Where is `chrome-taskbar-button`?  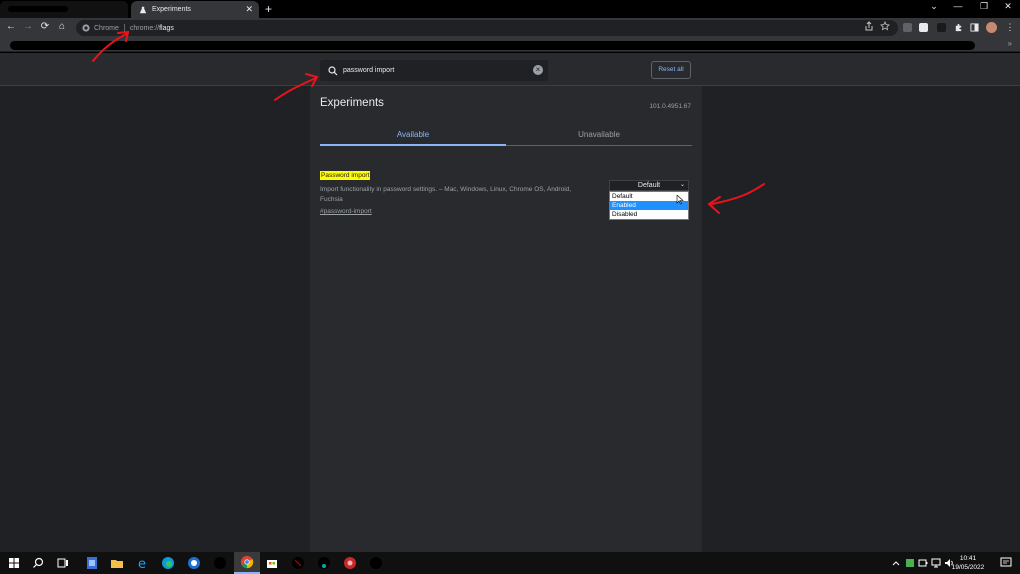 chrome-taskbar-button is located at coordinates (247, 563).